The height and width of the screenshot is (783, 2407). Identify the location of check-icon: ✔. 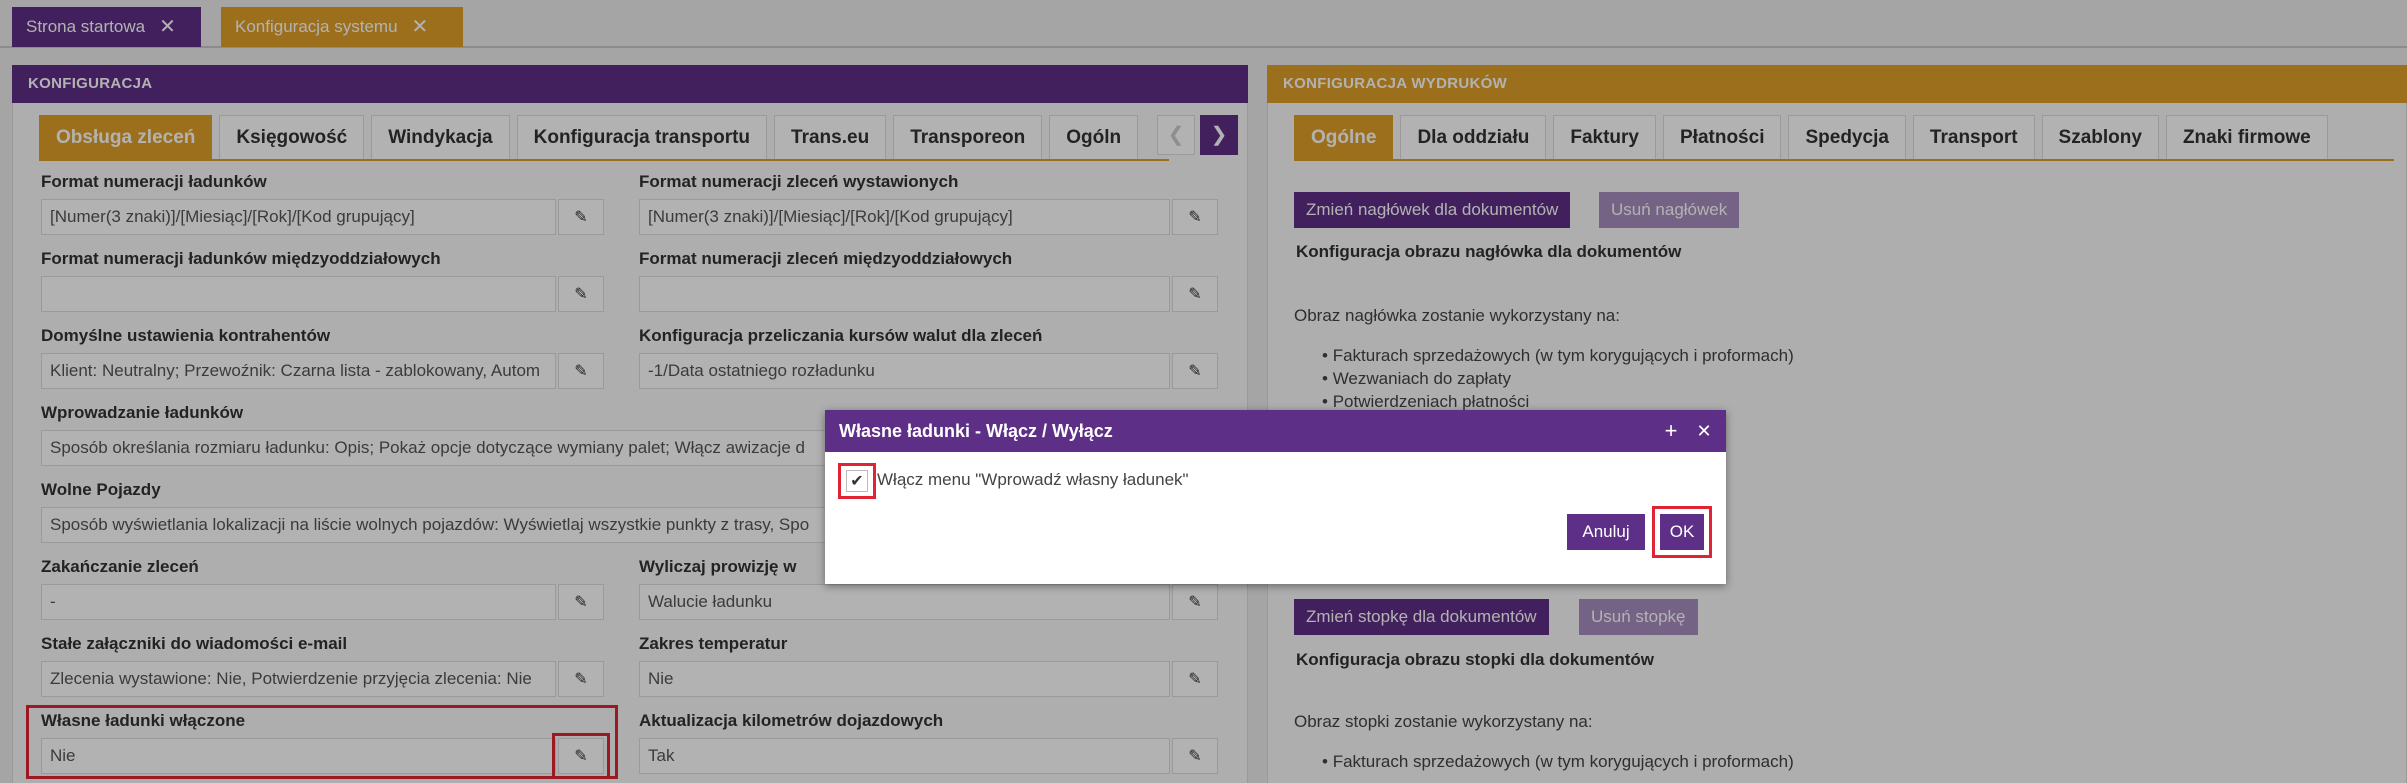
(857, 481).